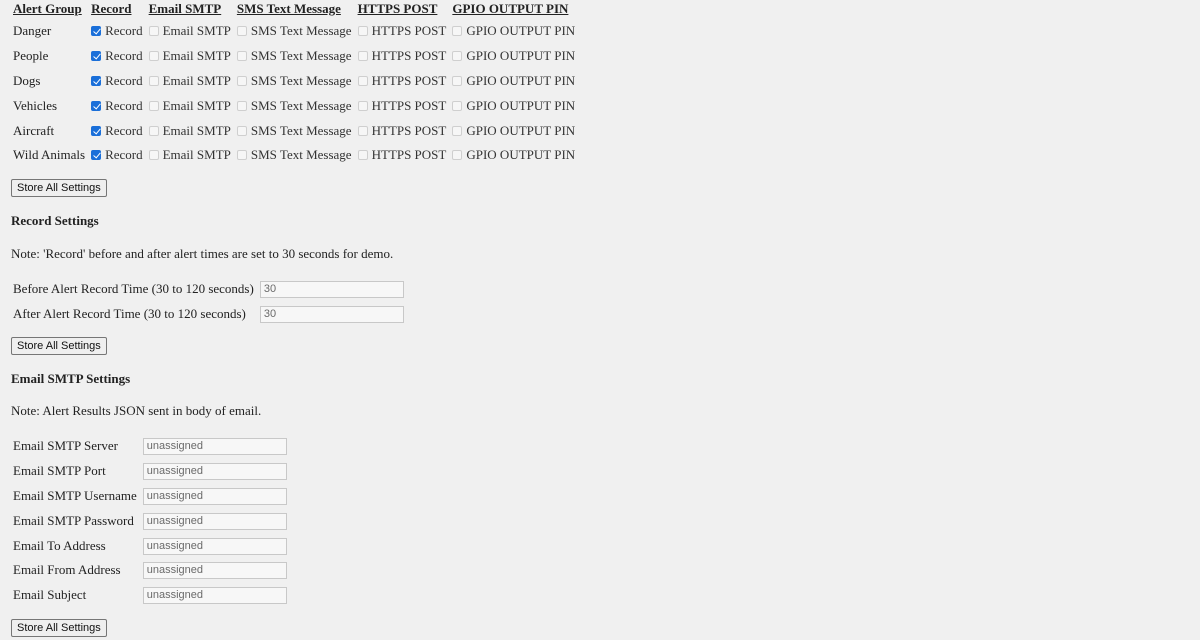 The width and height of the screenshot is (1200, 640). Describe the element at coordinates (31, 56) in the screenshot. I see `alert-group-name: People` at that location.